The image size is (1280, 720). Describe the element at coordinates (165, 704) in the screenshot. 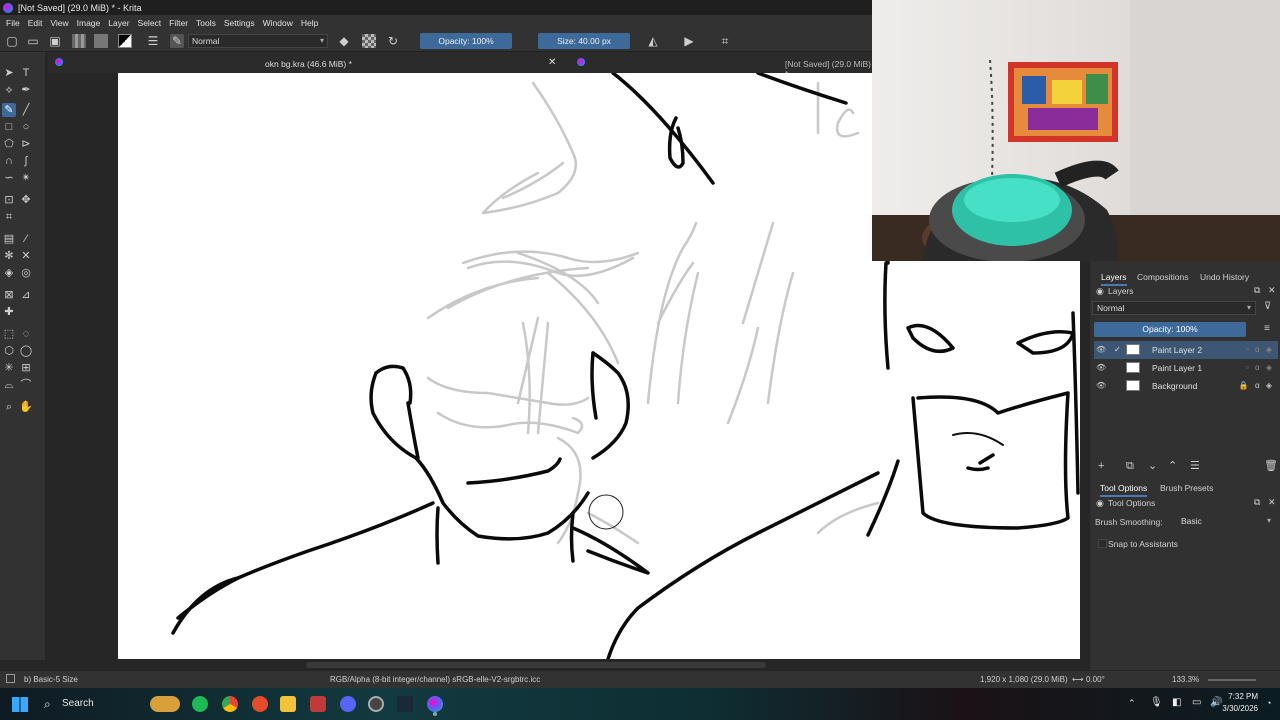

I see `news-widget-icon` at that location.